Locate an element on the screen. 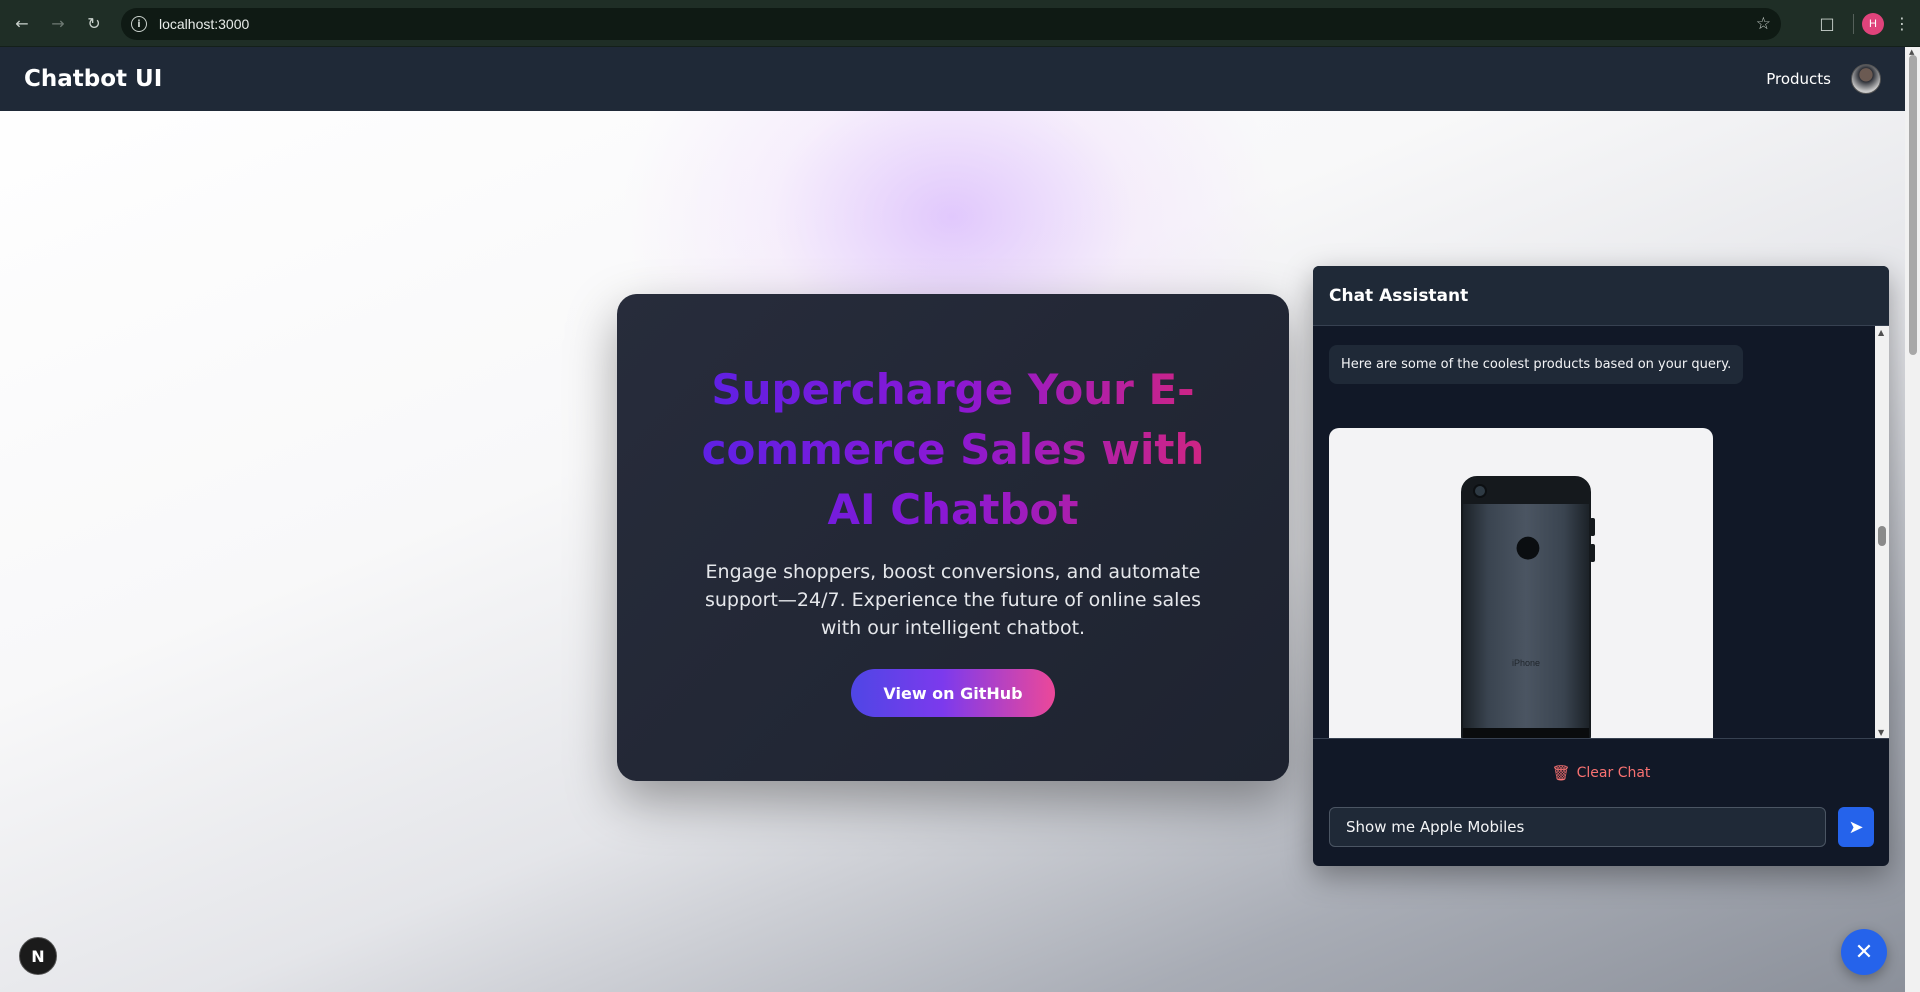  browser-toolbar: ← → ↻ i localhost:3000 ☆ □ H ⋮ is located at coordinates (960, 23).